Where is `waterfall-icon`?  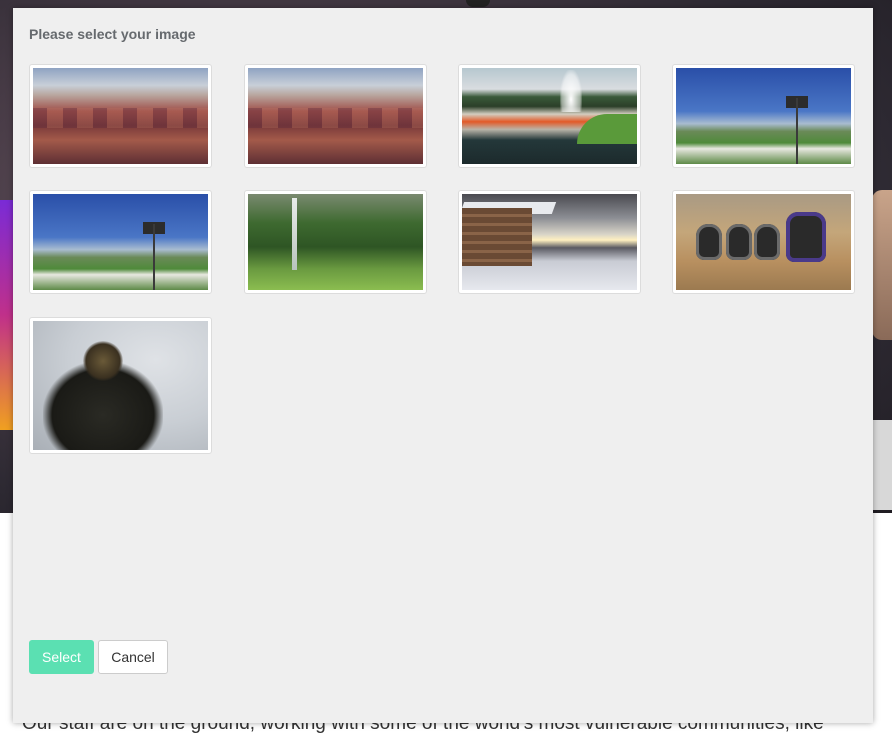 waterfall-icon is located at coordinates (335, 242).